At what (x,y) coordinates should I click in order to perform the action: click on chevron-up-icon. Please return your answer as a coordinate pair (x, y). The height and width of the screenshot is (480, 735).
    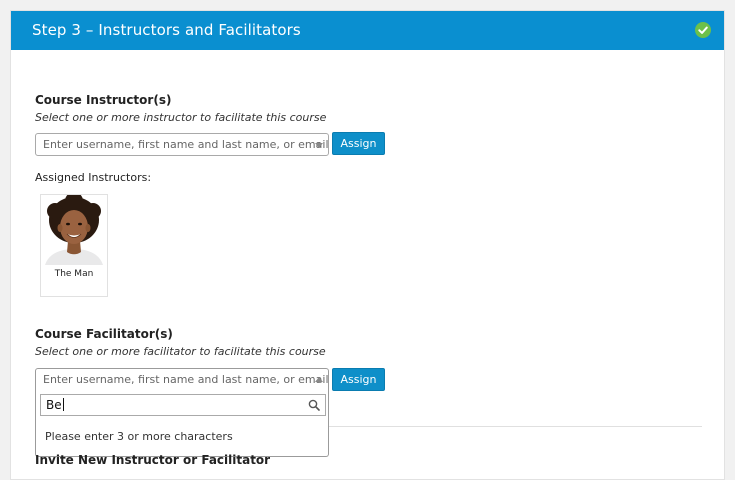
    Looking at the image, I should click on (319, 379).